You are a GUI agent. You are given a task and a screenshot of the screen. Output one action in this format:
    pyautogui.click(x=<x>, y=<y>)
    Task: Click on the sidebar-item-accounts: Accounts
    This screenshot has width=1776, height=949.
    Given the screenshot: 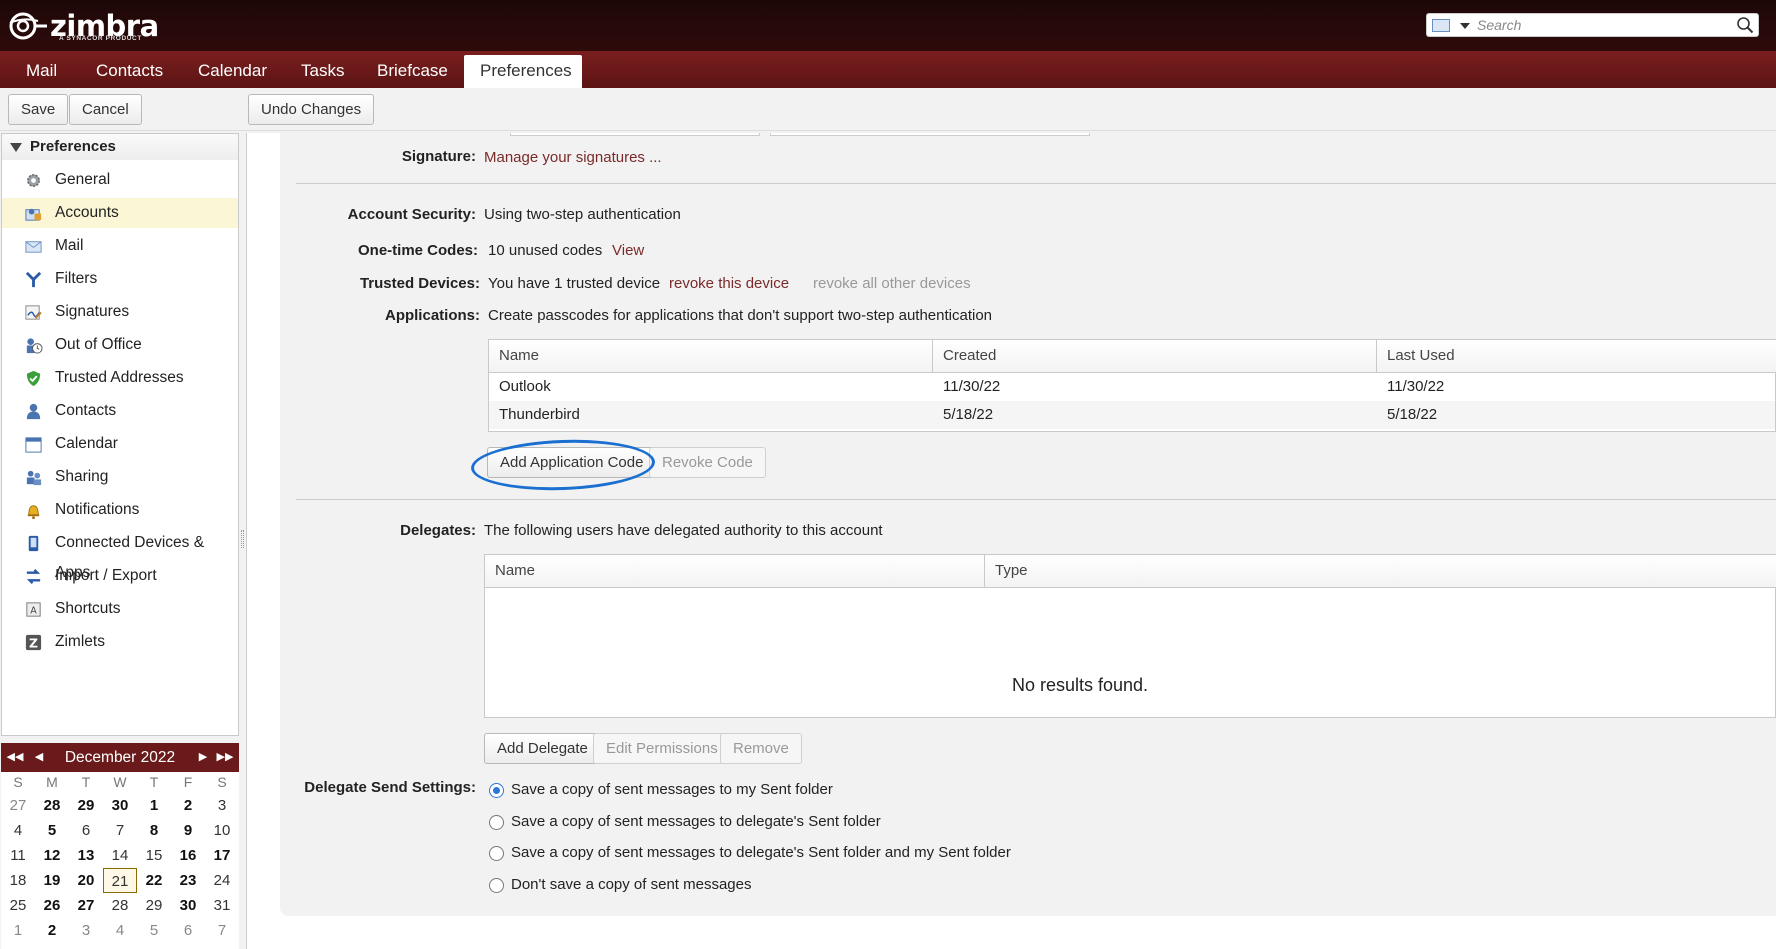 What is the action you would take?
    pyautogui.click(x=120, y=213)
    